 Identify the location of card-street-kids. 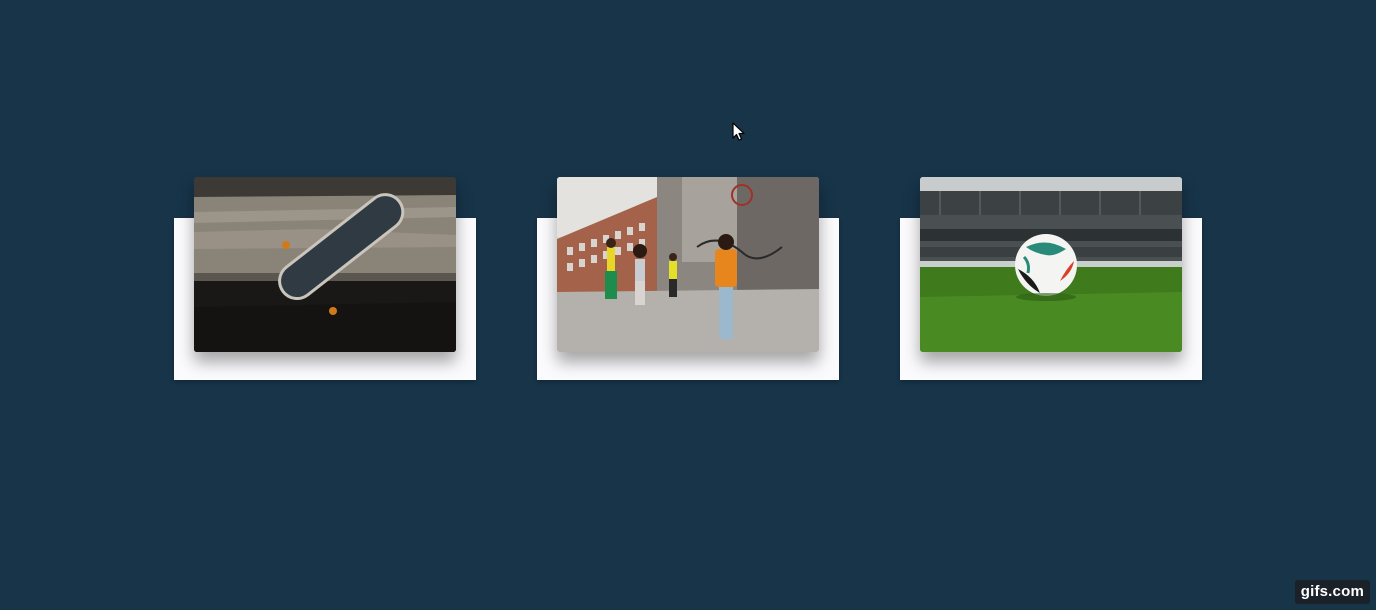
(688, 278).